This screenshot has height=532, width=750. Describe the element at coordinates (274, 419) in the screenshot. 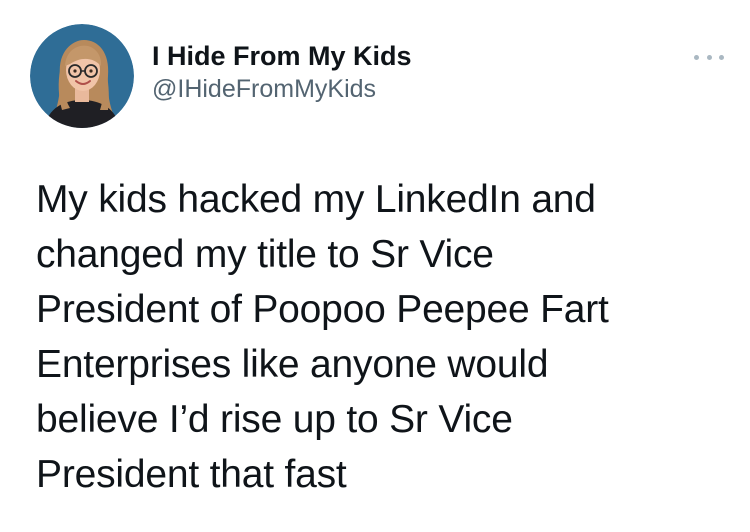

I see `tweet-line: believe I’d rise up to Sr Vice` at that location.